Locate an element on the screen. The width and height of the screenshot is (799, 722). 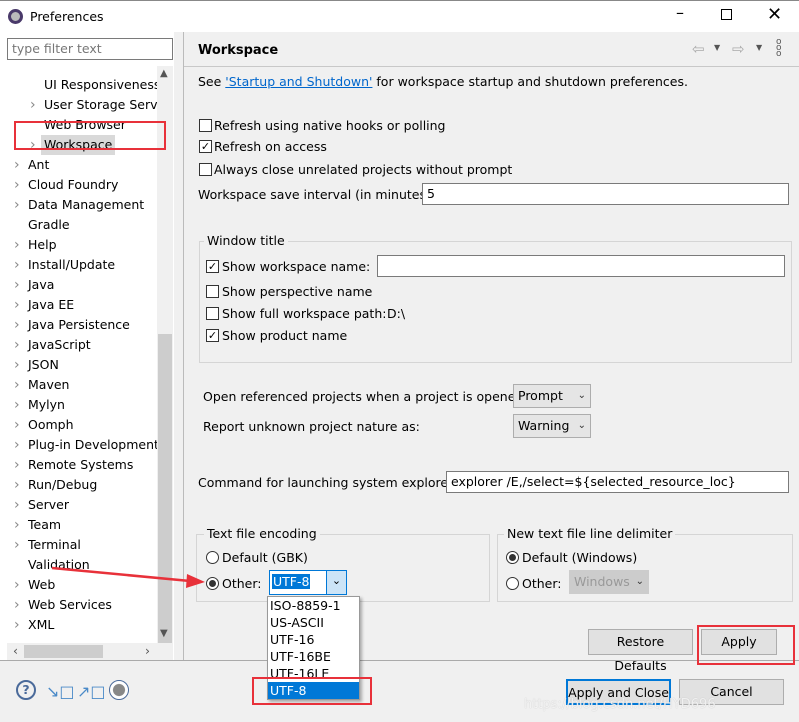
tree-item: › Install/Update is located at coordinates (78, 265).